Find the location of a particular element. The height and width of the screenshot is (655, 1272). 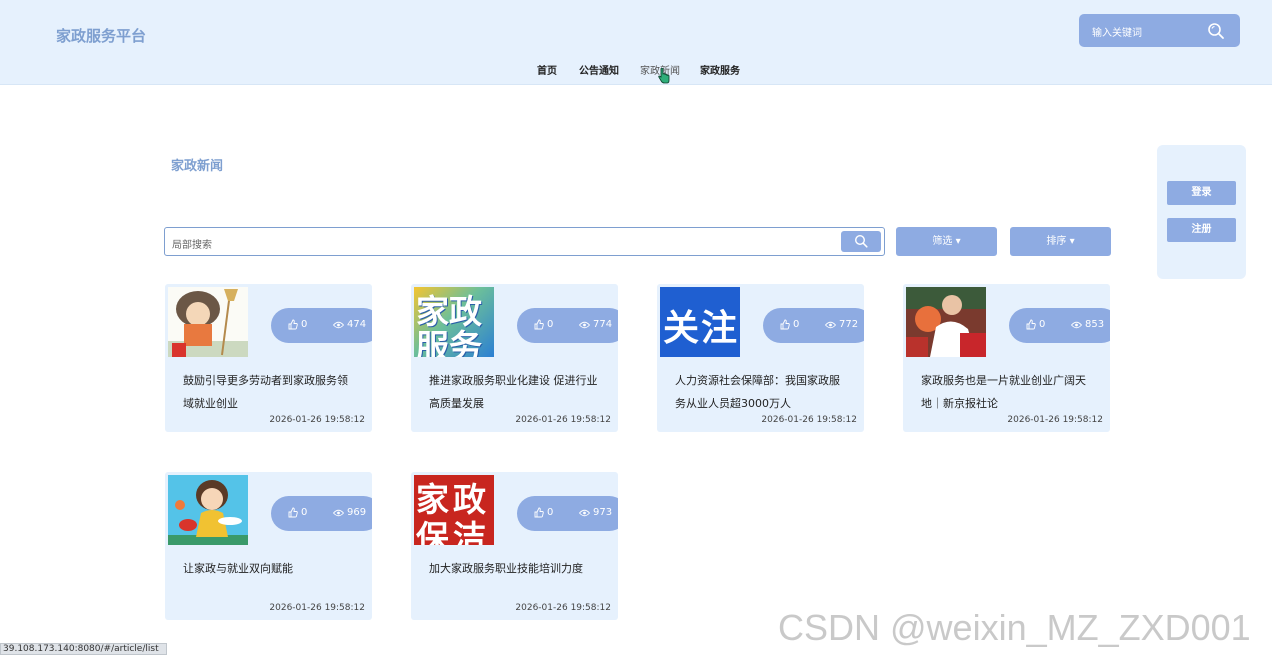

thumbnail-text: 关注 is located at coordinates (701, 328).